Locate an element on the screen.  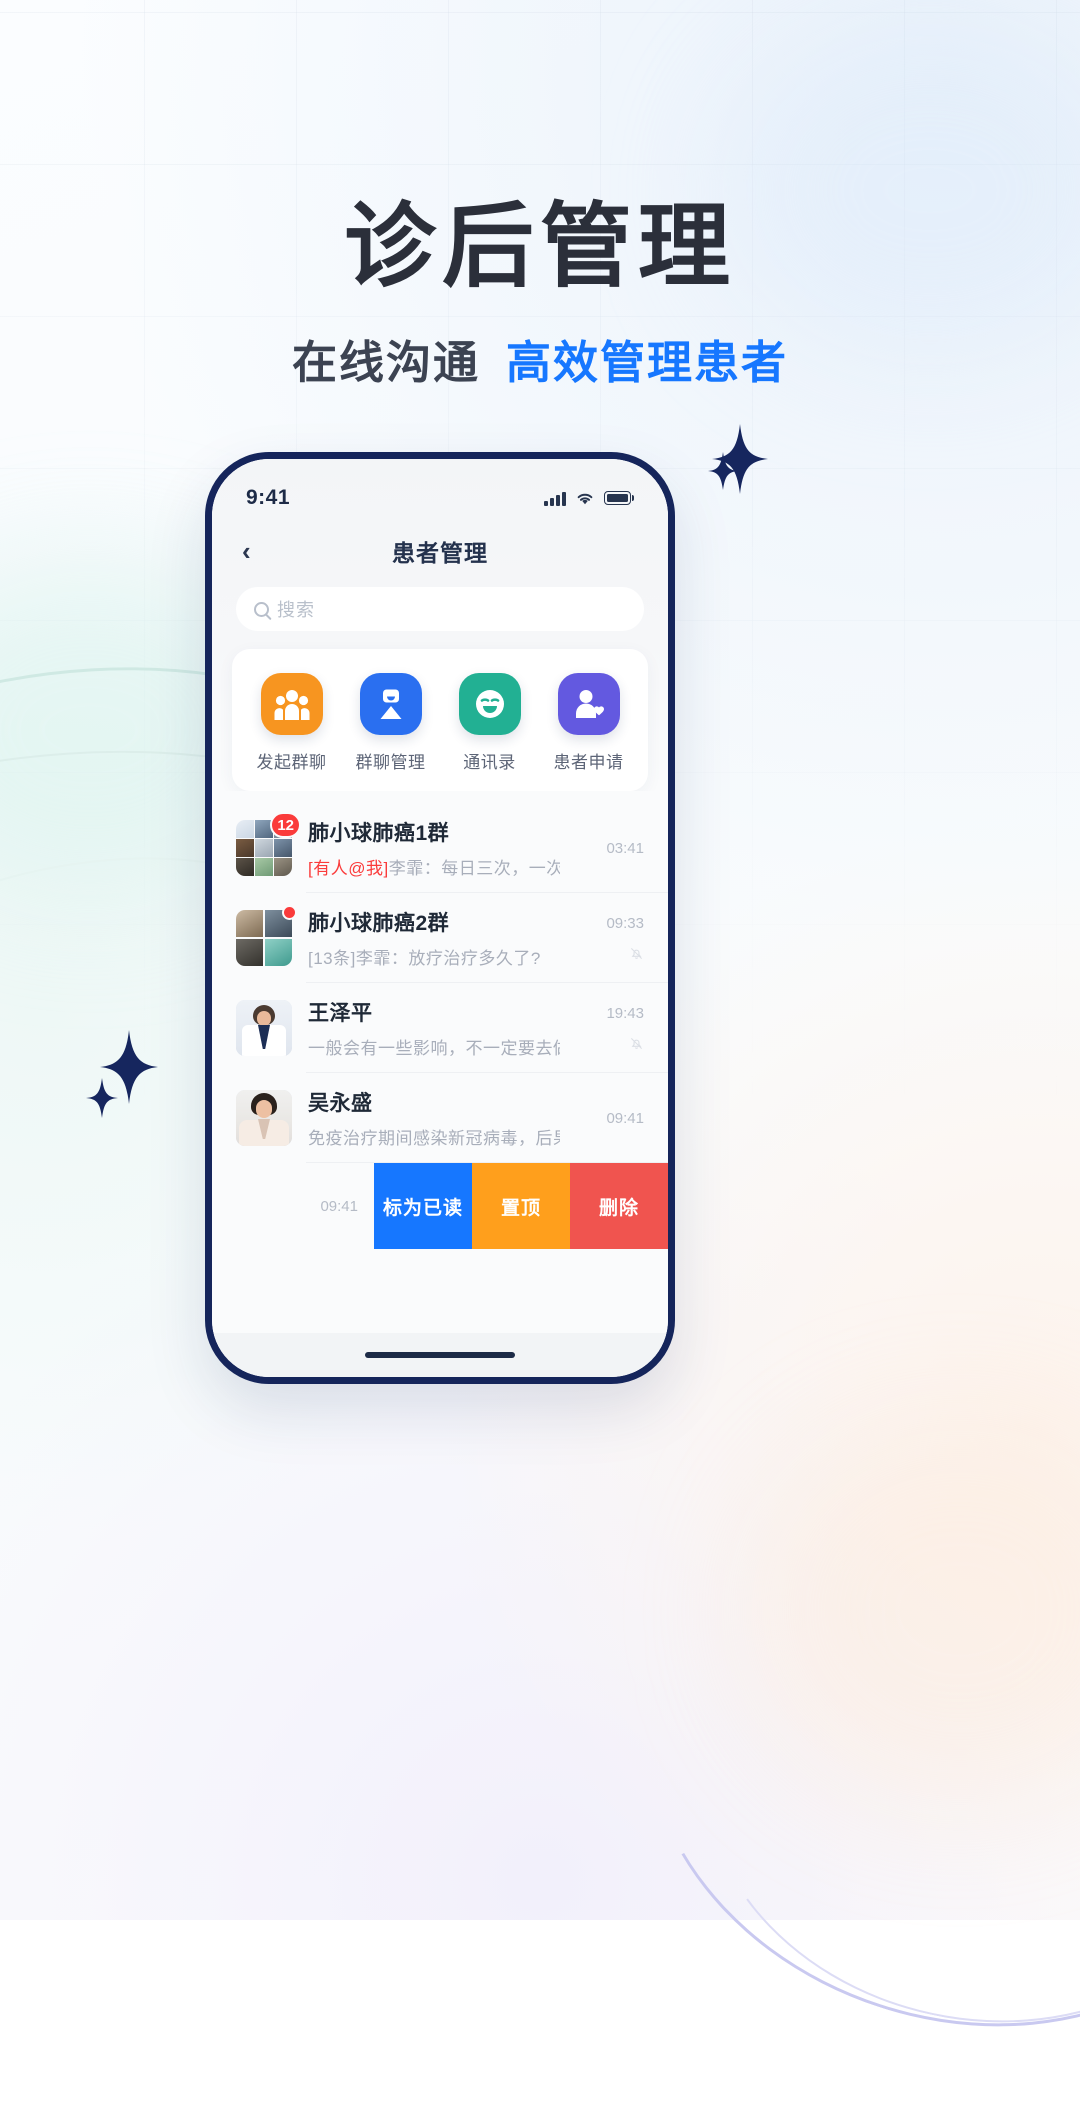
delete-button: 删除 is located at coordinates (619, 1206).